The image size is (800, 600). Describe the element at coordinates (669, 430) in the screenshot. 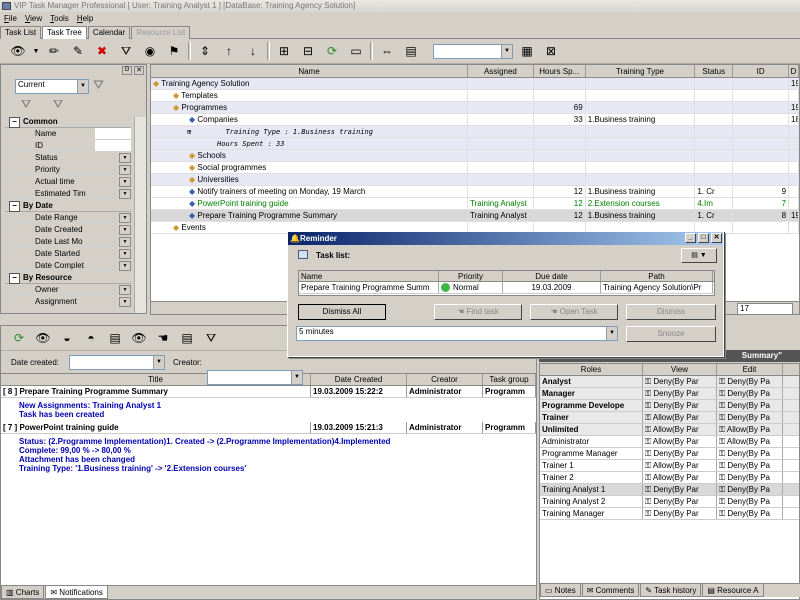

I see `permission-row: Unlimited ⚿ Allow(By Par ⚿ Allow(By Pa` at that location.